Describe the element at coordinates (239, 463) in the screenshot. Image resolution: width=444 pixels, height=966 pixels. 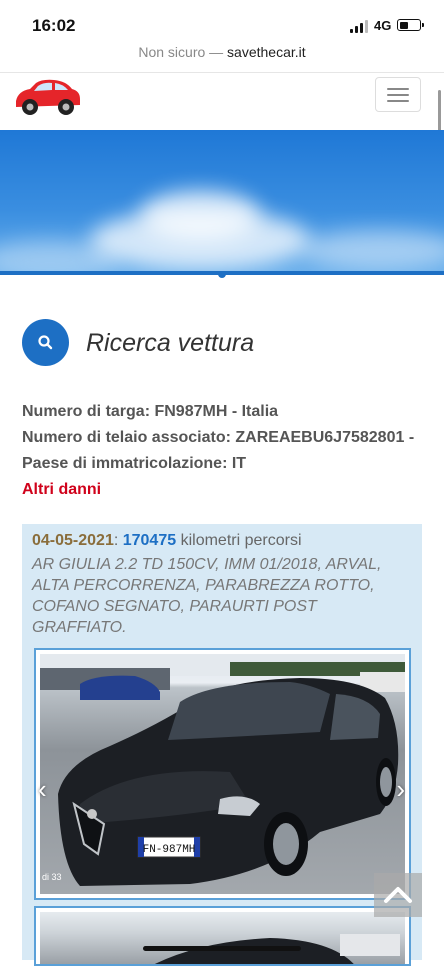
I see `country-value: IT` at that location.